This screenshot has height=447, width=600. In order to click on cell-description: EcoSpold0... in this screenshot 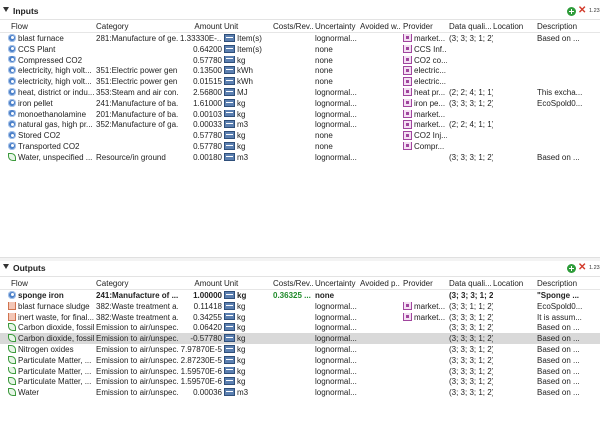, I will do `click(562, 307)`.